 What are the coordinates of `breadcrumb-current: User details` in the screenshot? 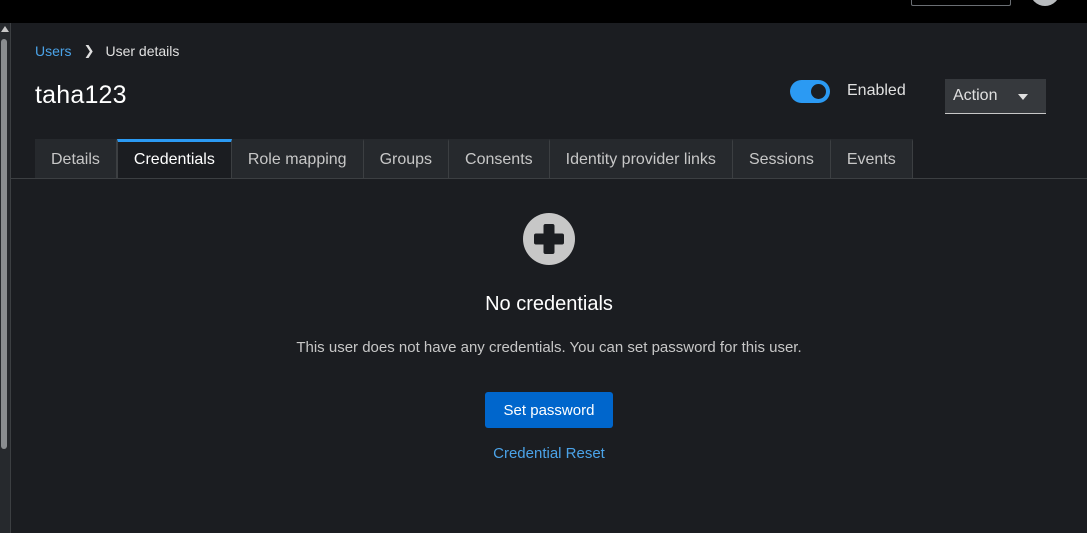 It's located at (142, 51).